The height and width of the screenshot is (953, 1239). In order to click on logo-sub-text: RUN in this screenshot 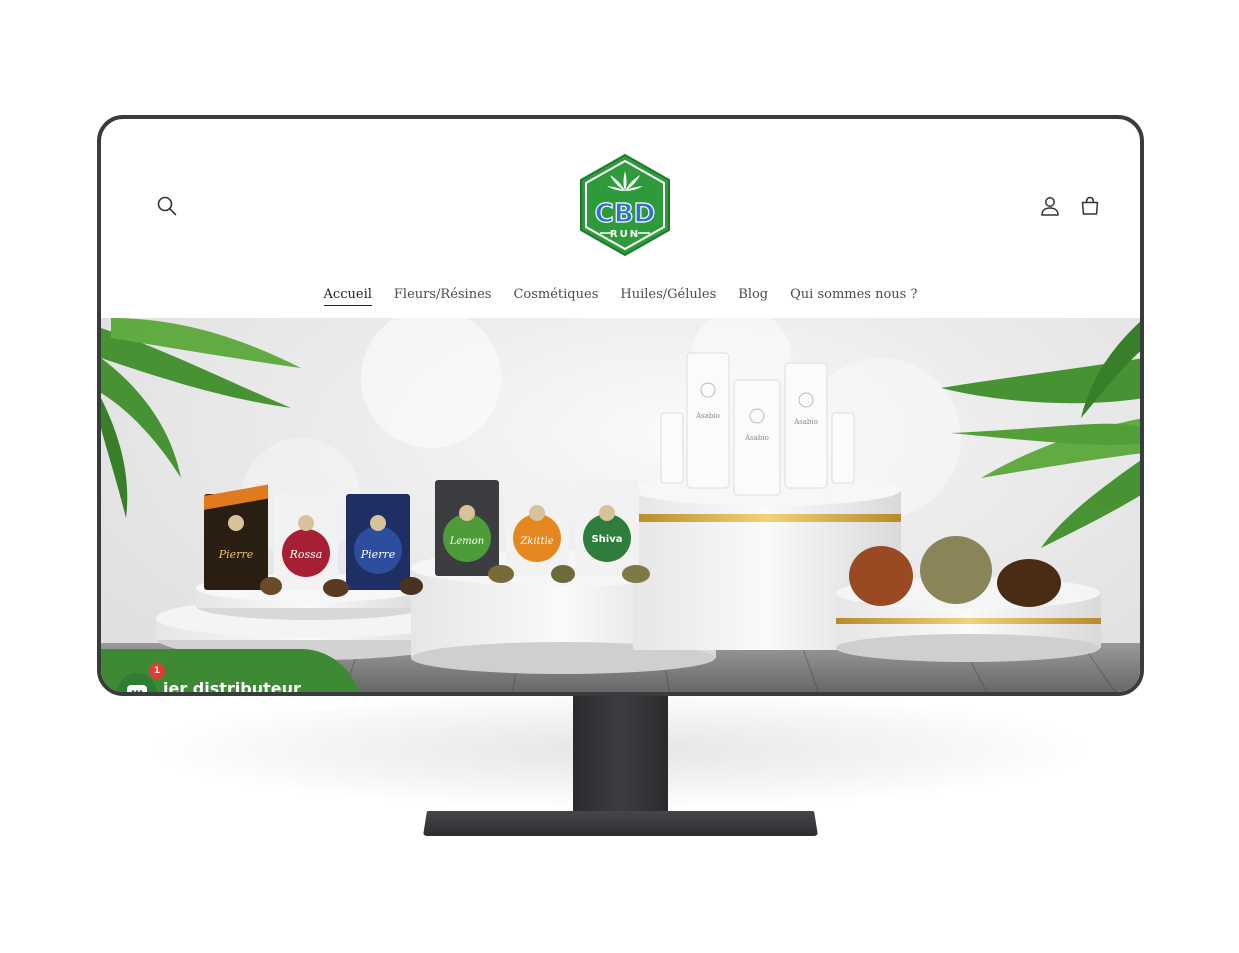, I will do `click(625, 234)`.